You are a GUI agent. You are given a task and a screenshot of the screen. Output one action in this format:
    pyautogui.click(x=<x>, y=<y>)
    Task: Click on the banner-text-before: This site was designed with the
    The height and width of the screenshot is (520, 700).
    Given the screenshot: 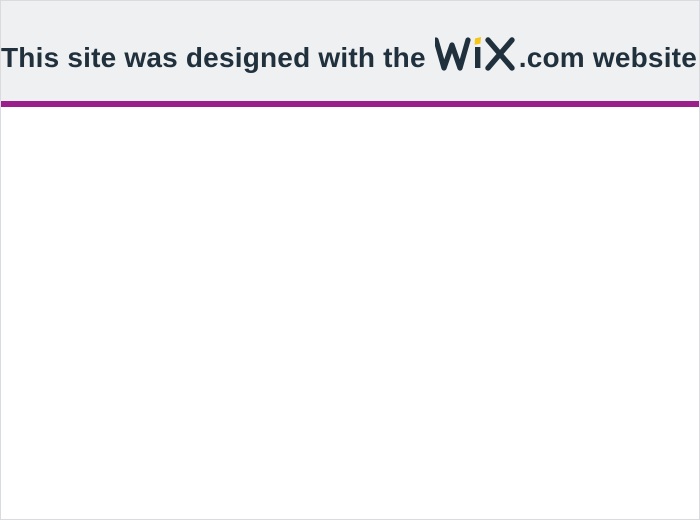 What is the action you would take?
    pyautogui.click(x=213, y=57)
    